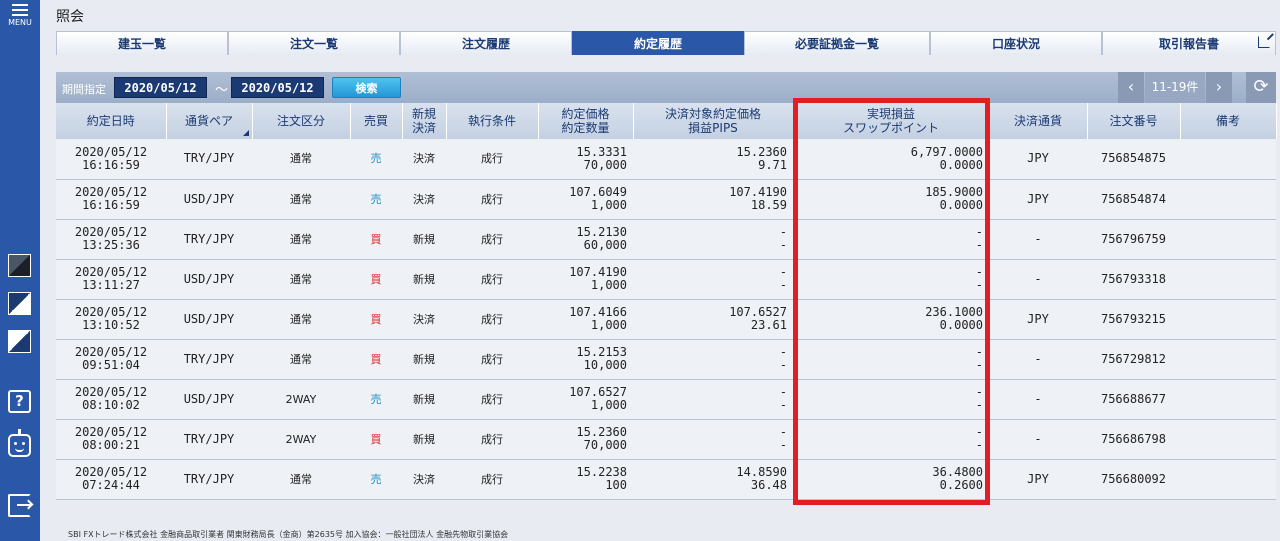 The width and height of the screenshot is (1280, 541). Describe the element at coordinates (713, 121) in the screenshot. I see `header-settle-price: 決済対象約定価格 損益PIPS` at that location.